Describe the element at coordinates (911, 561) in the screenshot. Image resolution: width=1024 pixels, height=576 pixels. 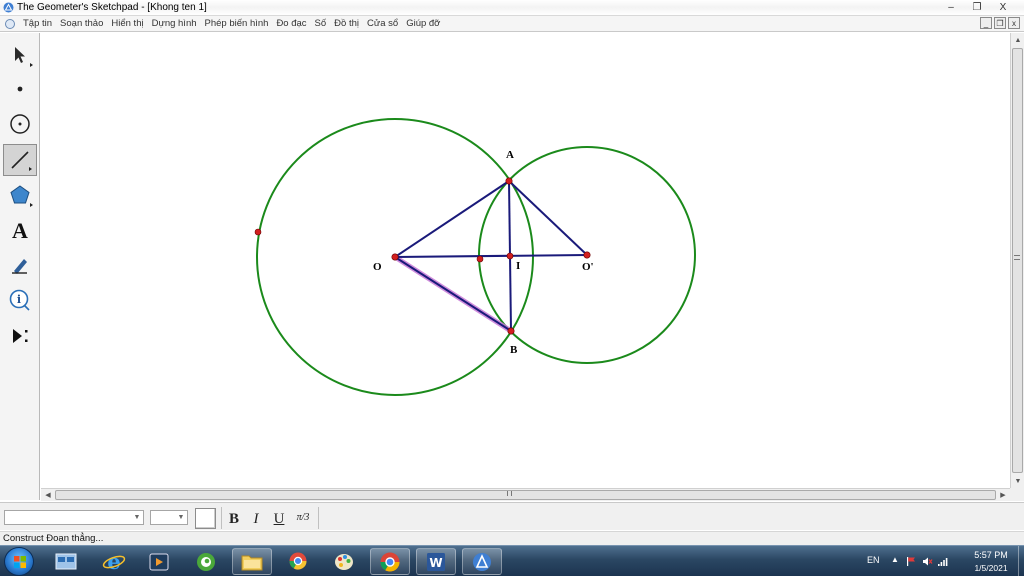
I see `flag-icon` at that location.